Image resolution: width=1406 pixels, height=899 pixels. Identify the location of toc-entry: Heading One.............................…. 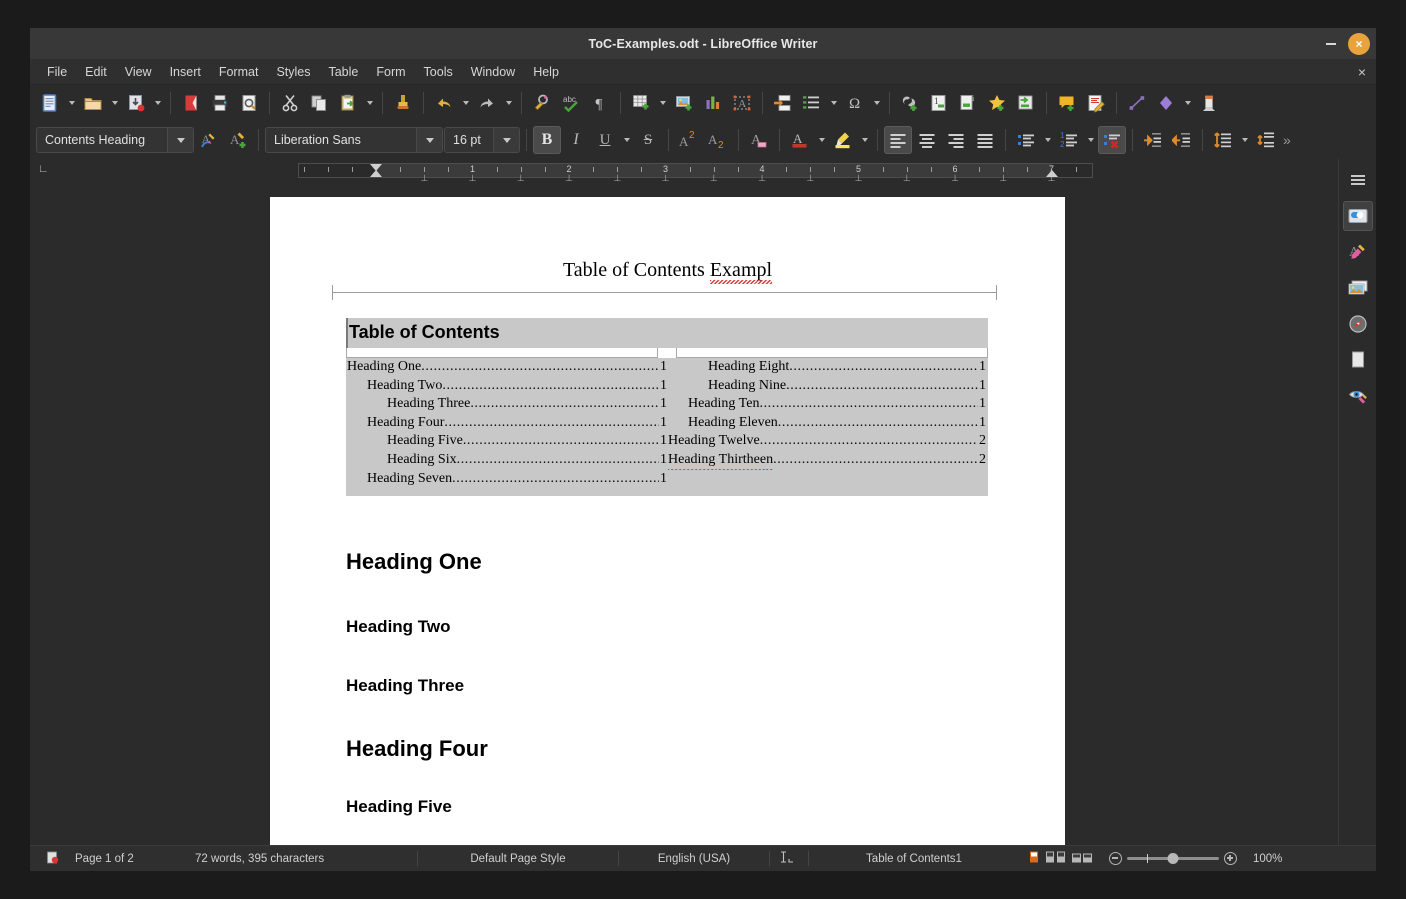
(506, 367).